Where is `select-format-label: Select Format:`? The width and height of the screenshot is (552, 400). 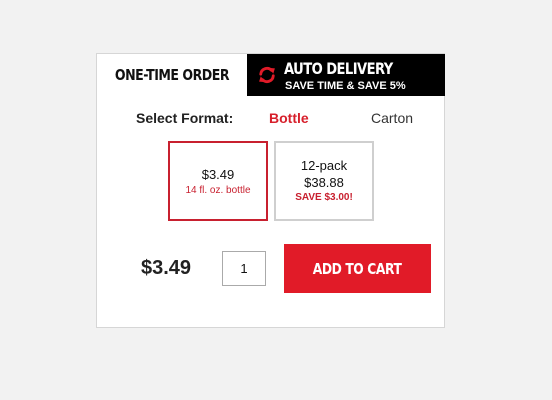 select-format-label: Select Format: is located at coordinates (185, 118).